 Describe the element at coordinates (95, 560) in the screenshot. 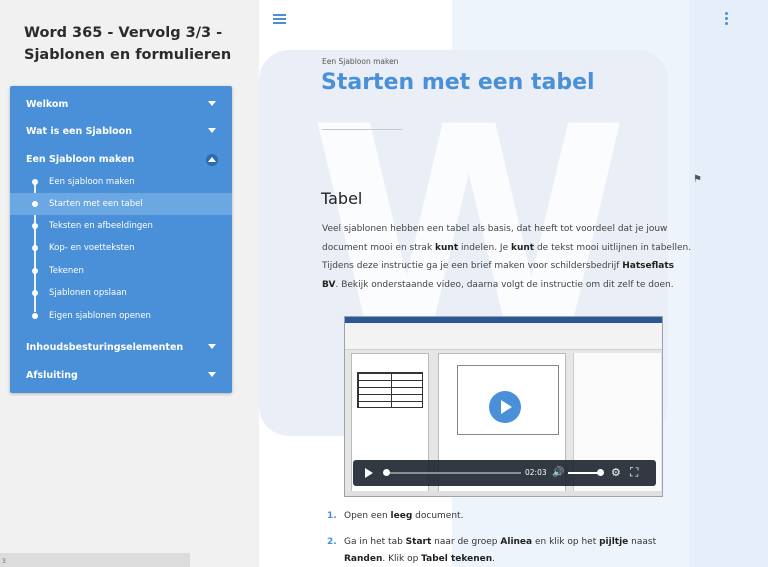

I see `bottom-scrollbar: 3` at that location.